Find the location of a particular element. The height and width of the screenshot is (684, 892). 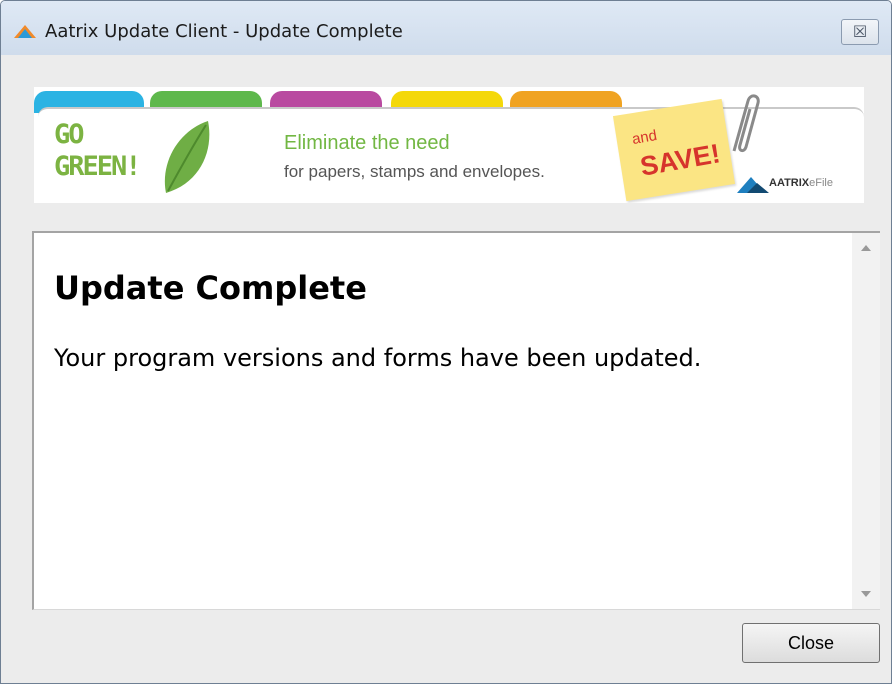

aatrix-logo-icon is located at coordinates (753, 185).